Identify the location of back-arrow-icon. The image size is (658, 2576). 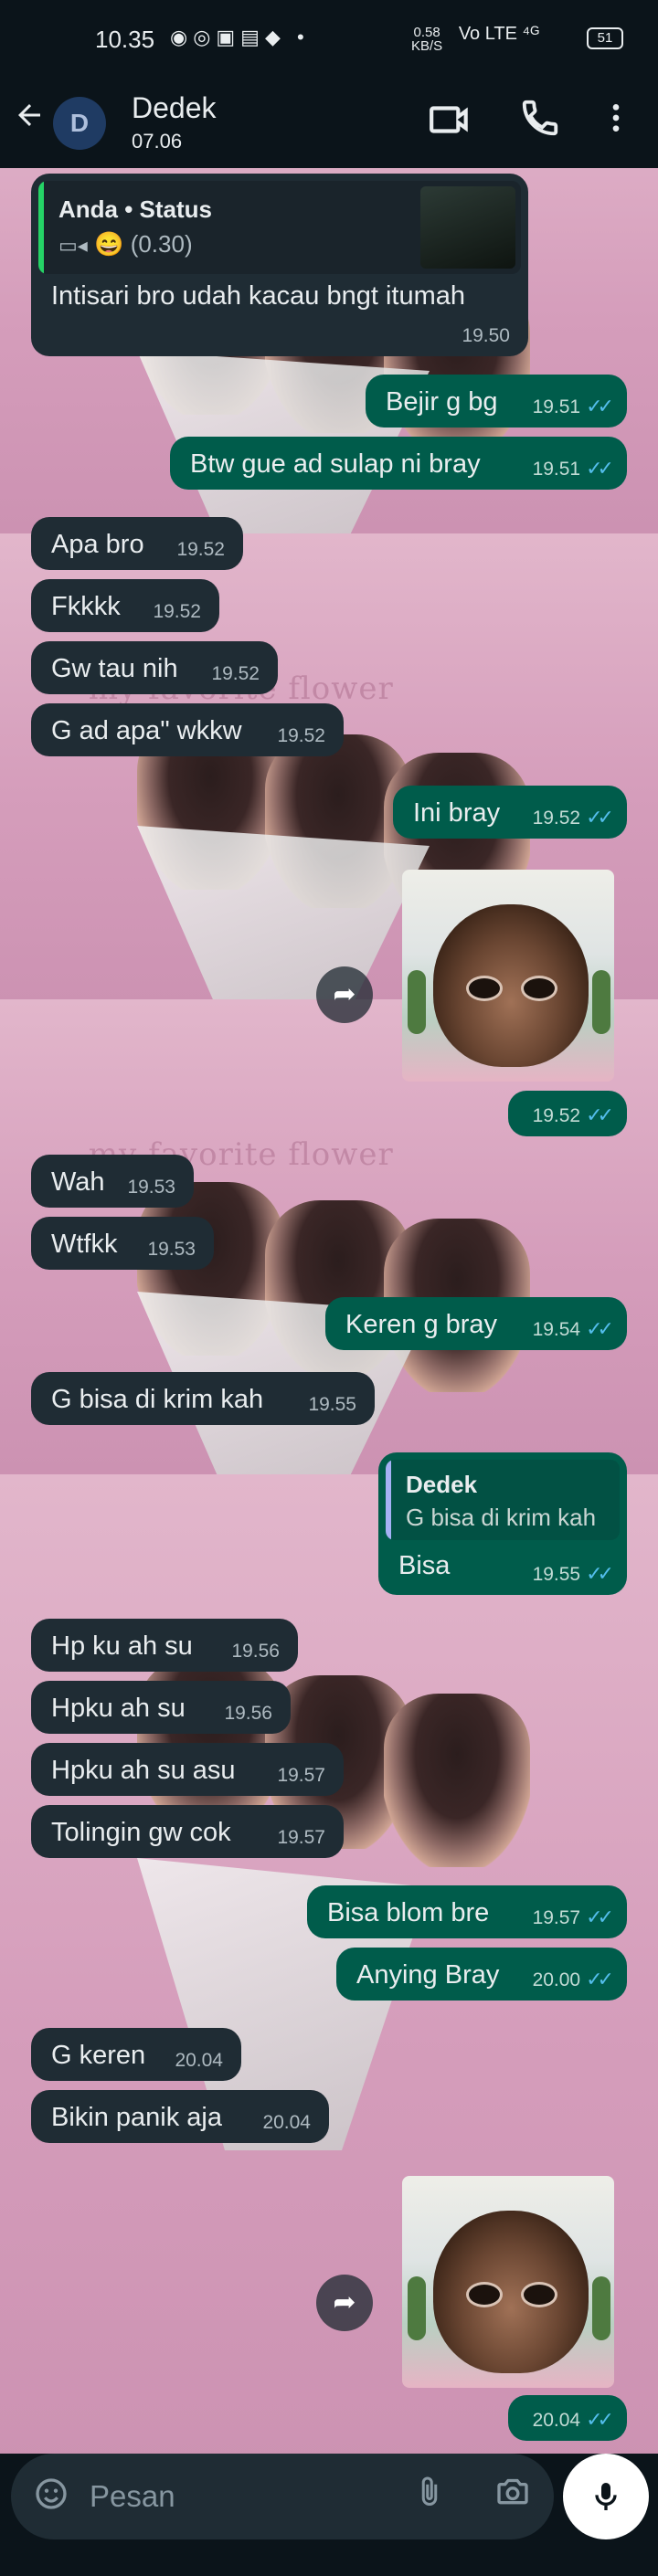
(29, 118).